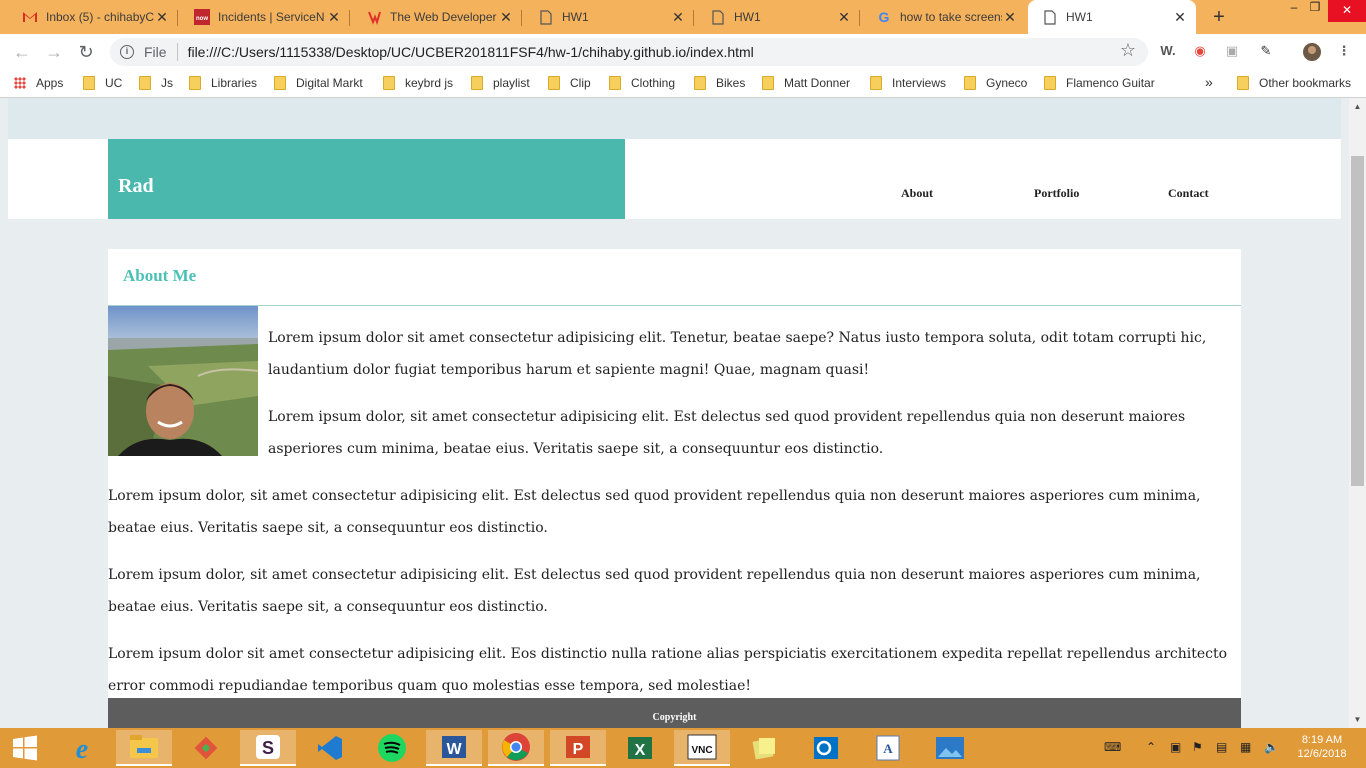 The height and width of the screenshot is (768, 1366). What do you see at coordinates (674, 305) in the screenshot?
I see `section-divider` at bounding box center [674, 305].